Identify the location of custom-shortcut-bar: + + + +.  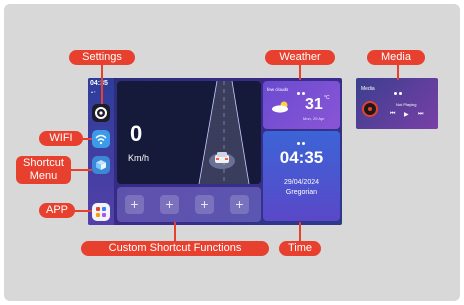
(189, 204).